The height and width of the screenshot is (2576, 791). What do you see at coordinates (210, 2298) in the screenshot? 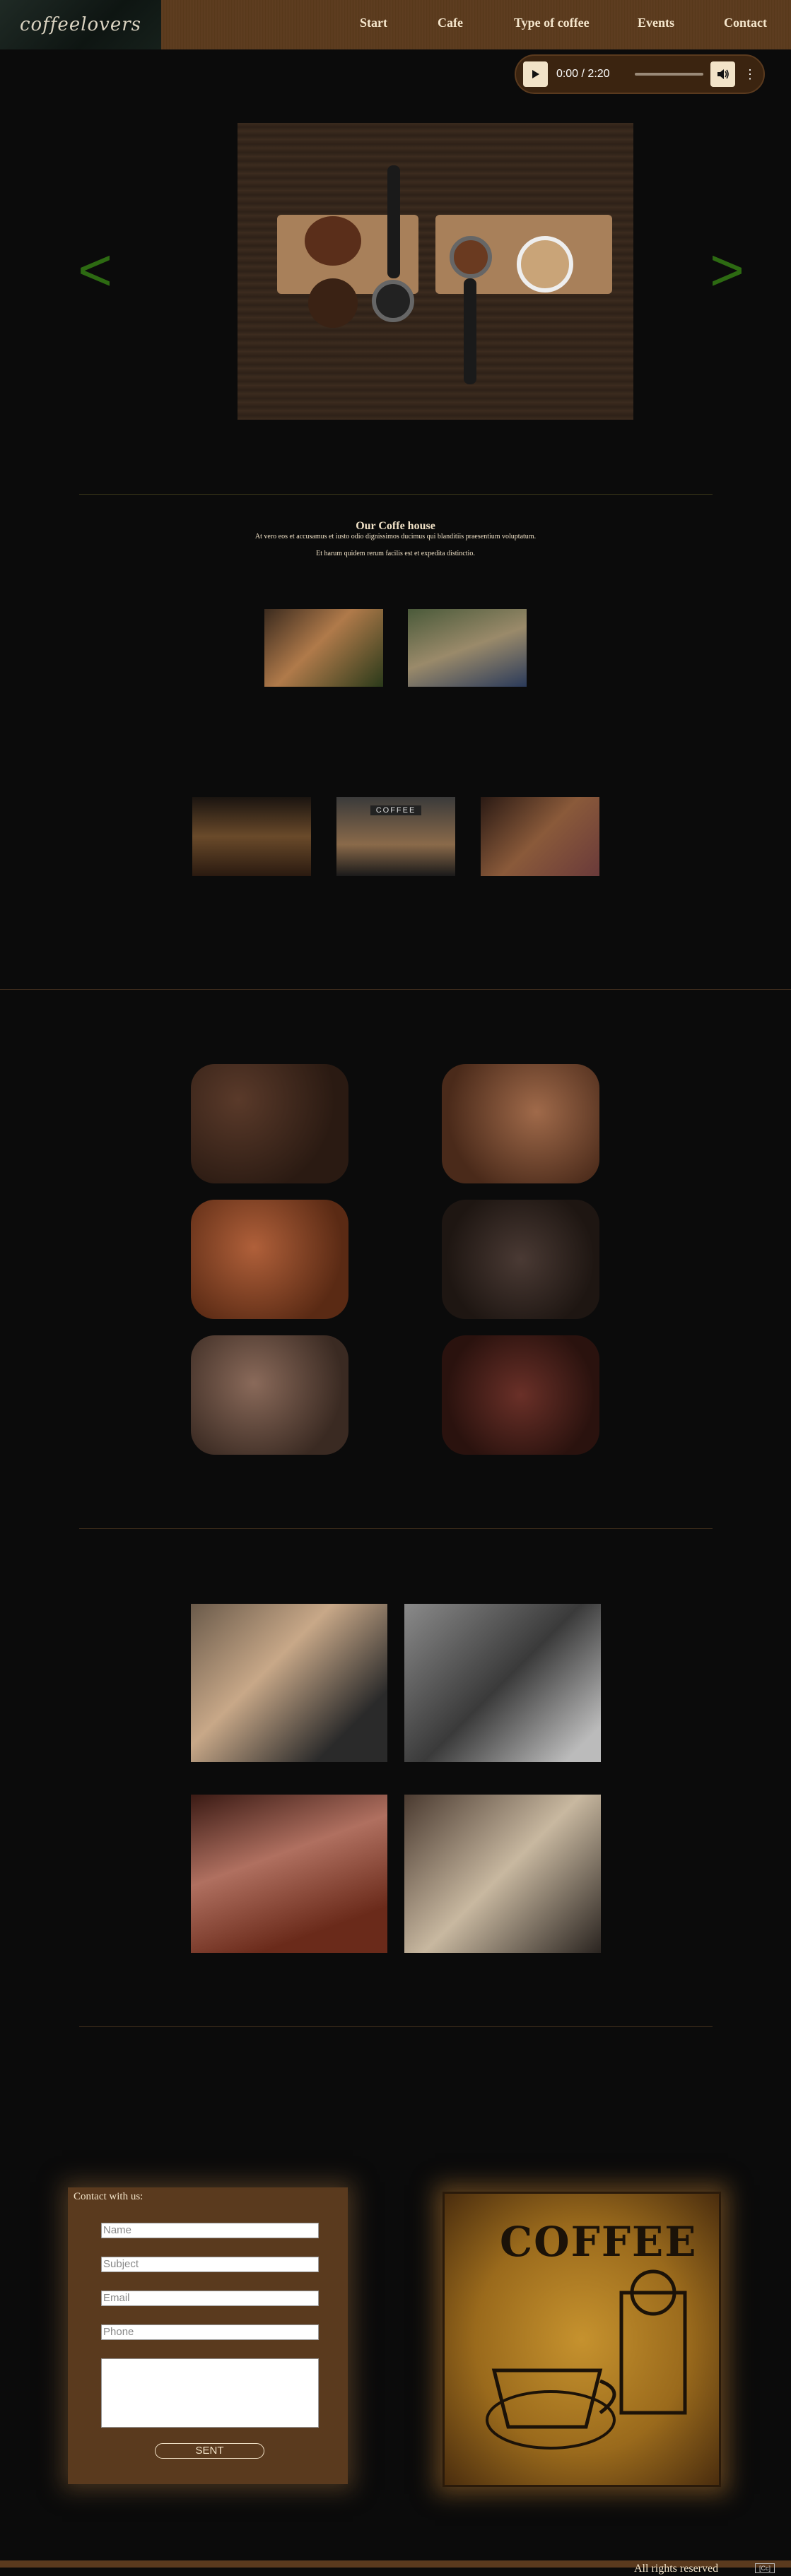
I see `email-field: Email` at bounding box center [210, 2298].